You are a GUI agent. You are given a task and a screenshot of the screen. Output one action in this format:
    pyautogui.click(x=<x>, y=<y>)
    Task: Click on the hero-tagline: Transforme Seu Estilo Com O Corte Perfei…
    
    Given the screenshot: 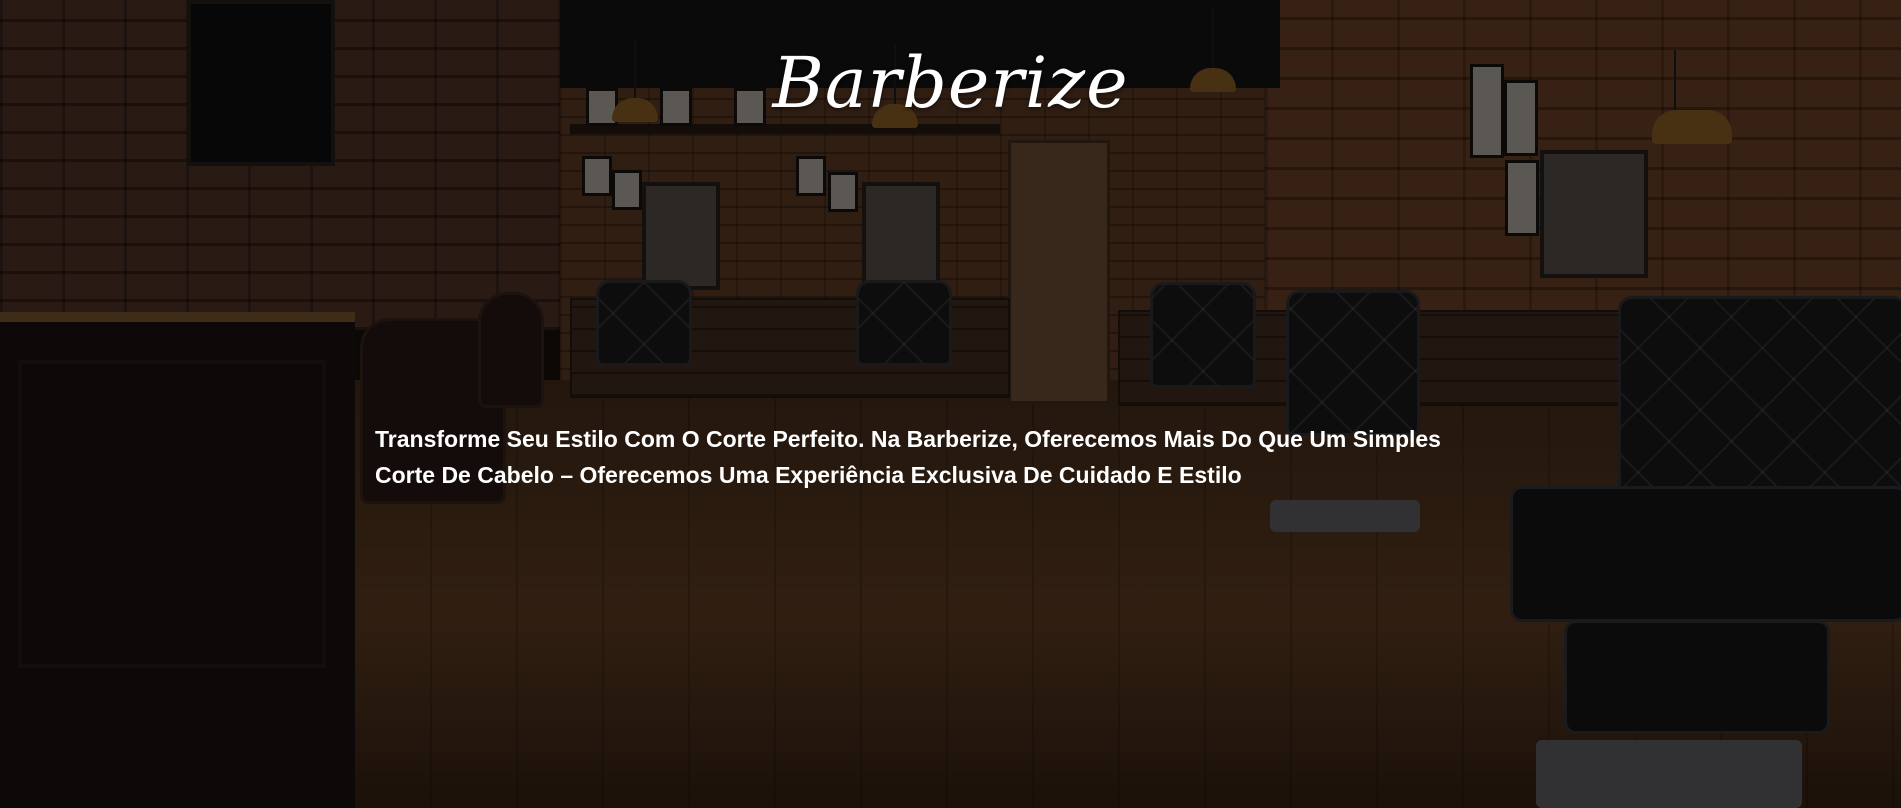 What is the action you would take?
    pyautogui.click(x=908, y=457)
    